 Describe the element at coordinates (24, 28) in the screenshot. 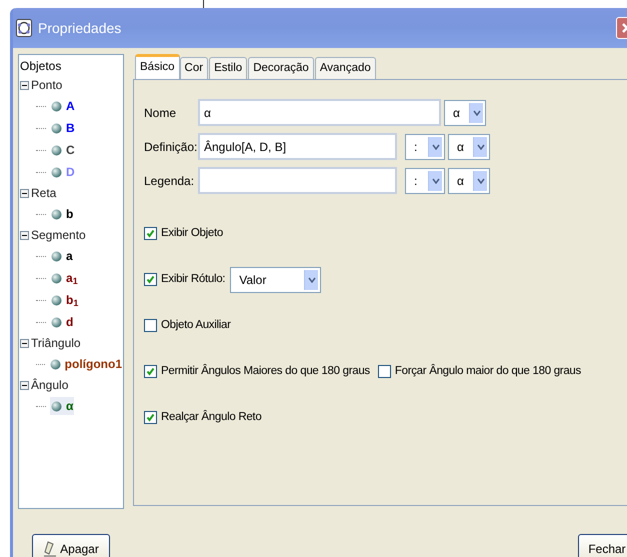

I see `app-icon` at that location.